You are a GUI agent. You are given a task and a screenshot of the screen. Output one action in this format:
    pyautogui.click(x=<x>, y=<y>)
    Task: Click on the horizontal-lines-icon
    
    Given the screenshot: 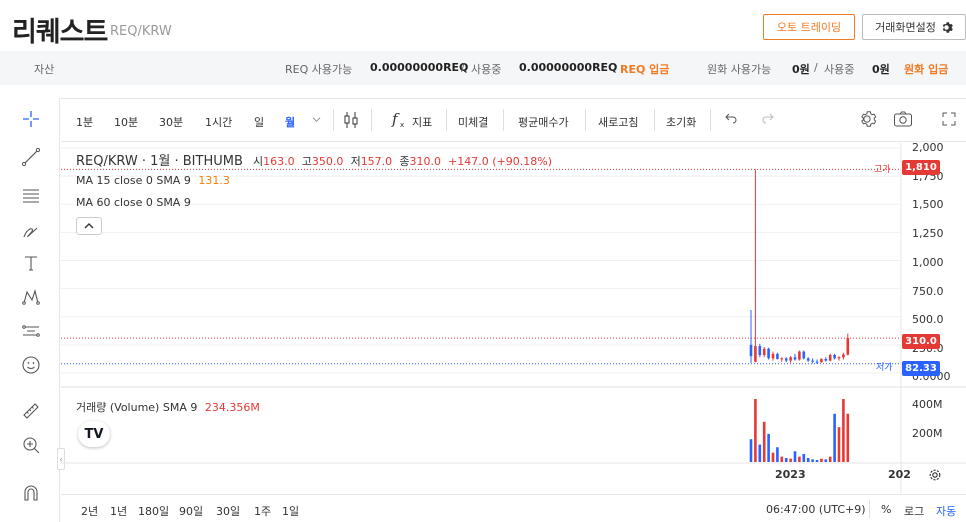 What is the action you would take?
    pyautogui.click(x=31, y=196)
    